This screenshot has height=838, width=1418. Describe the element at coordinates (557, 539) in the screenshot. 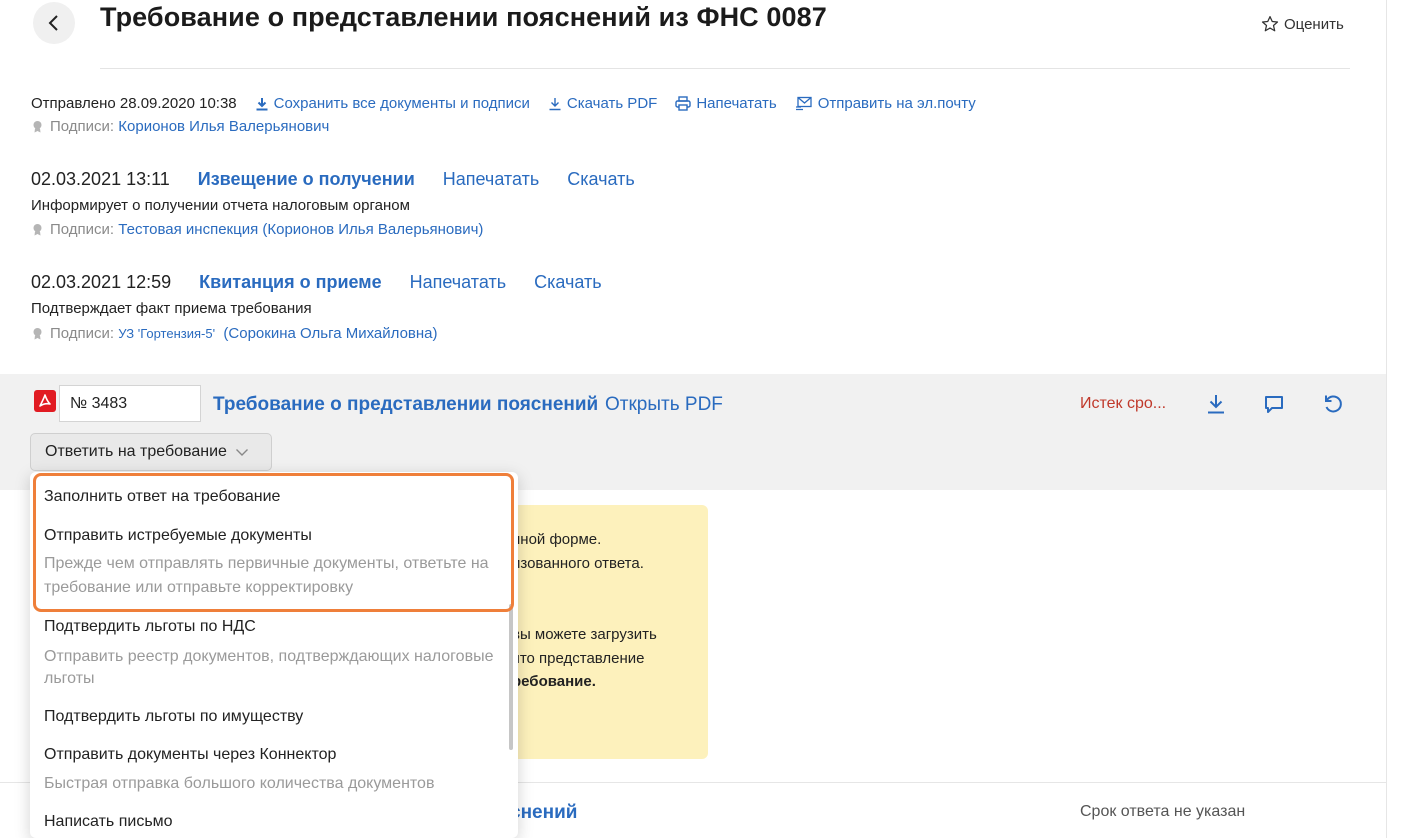

I see `note-line: нной форме.` at that location.